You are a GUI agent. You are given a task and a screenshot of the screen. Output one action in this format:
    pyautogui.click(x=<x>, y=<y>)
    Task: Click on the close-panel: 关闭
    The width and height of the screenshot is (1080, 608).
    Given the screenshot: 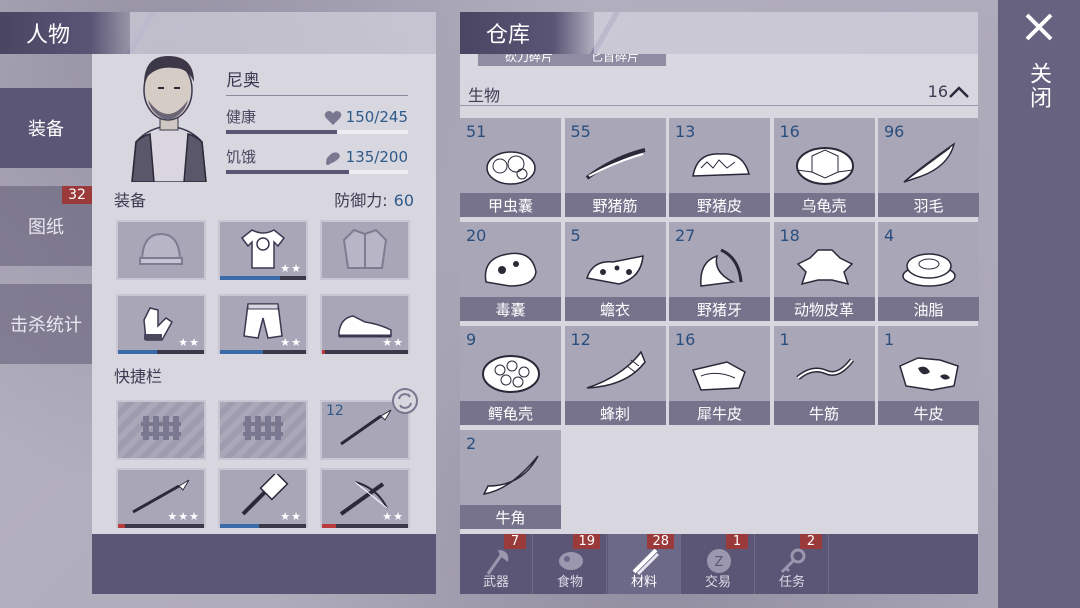 What is the action you would take?
    pyautogui.click(x=1039, y=304)
    